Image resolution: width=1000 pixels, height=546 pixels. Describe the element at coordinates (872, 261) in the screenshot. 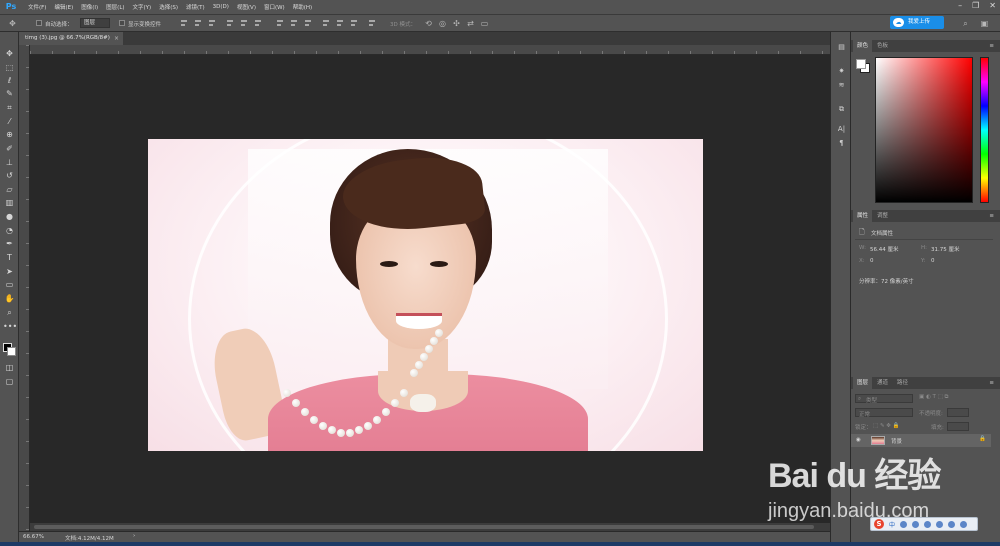

I see `x-value: 0` at that location.